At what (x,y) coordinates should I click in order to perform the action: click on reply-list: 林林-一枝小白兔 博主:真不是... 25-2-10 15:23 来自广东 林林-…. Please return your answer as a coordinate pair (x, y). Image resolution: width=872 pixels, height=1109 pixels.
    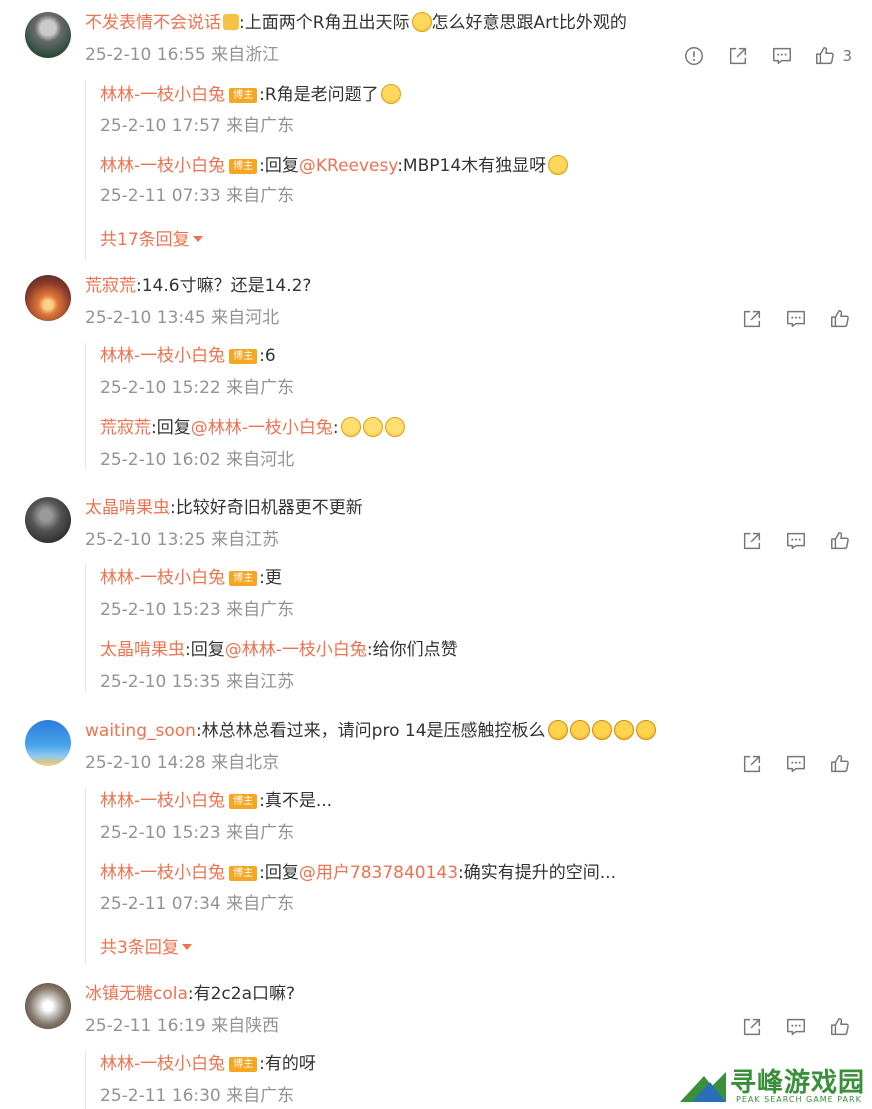
    Looking at the image, I should click on (470, 876).